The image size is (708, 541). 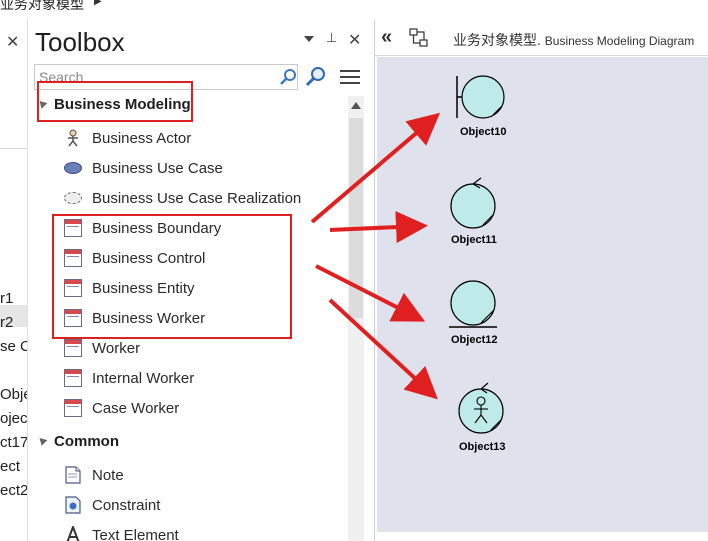 I want to click on toolbox-item-label: Business Control, so click(x=149, y=258).